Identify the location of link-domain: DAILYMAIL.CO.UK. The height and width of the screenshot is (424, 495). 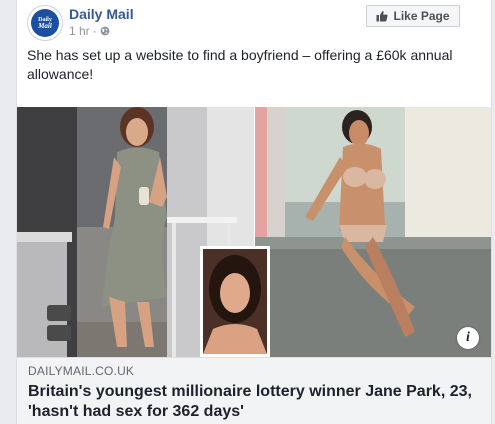
(81, 371).